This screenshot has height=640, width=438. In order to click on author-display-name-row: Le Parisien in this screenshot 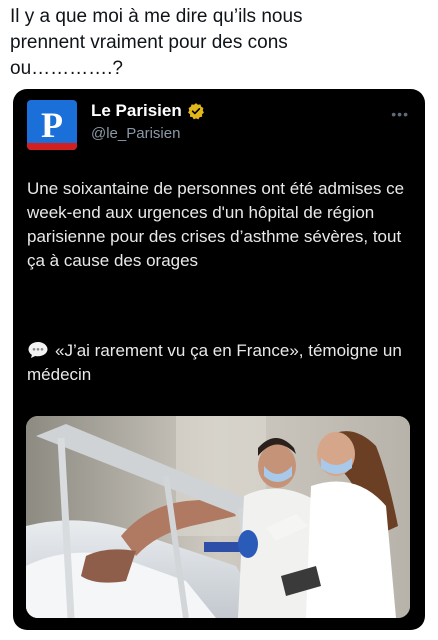, I will do `click(148, 111)`.